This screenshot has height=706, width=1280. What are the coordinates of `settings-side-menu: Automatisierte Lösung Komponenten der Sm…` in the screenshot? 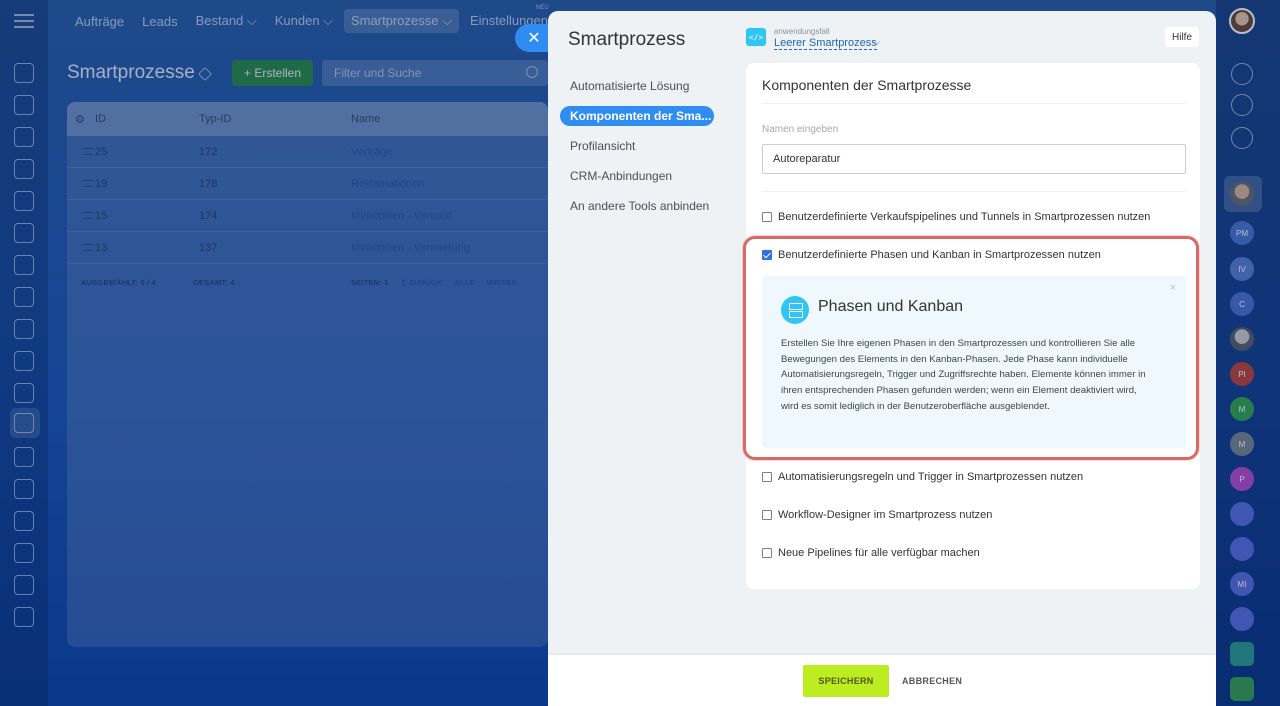 It's located at (645, 146).